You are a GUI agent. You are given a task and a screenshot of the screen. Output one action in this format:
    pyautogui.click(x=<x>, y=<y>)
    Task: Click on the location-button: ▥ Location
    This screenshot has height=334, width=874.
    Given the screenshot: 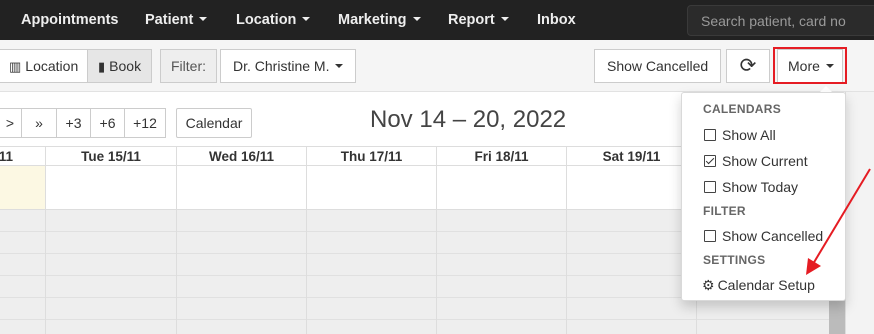 What is the action you would take?
    pyautogui.click(x=45, y=66)
    